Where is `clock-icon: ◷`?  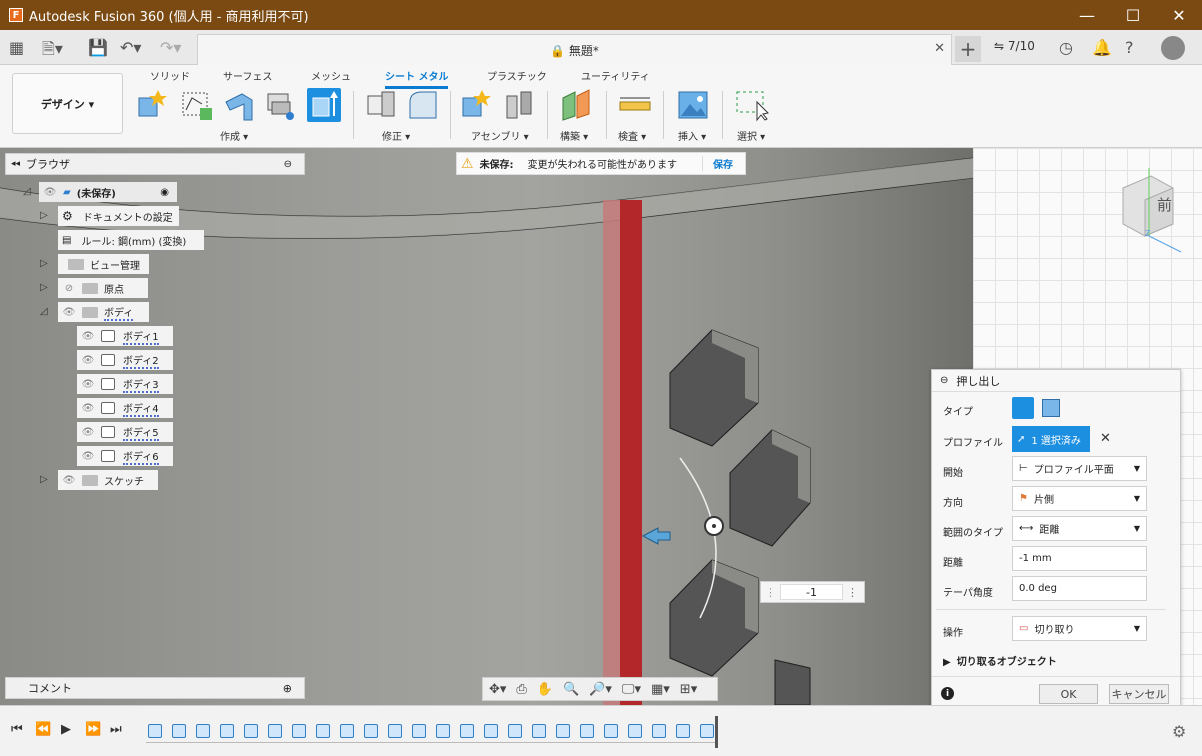
clock-icon: ◷ is located at coordinates (1066, 47).